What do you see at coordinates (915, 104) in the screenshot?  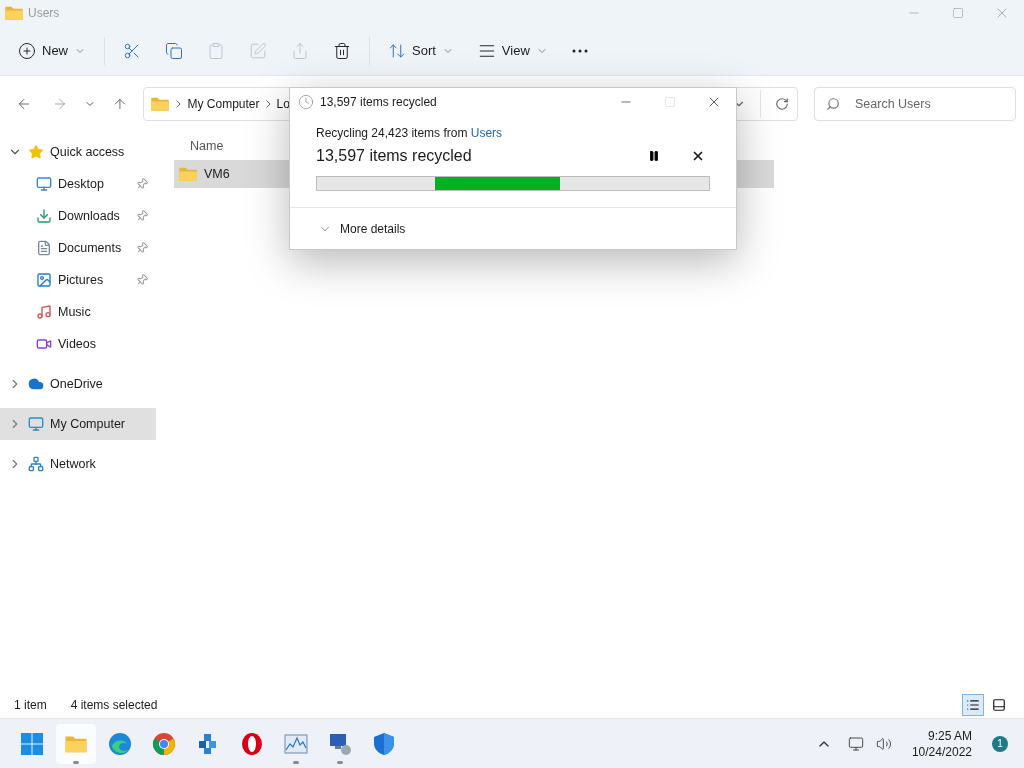 I see `search-field: Search Users` at bounding box center [915, 104].